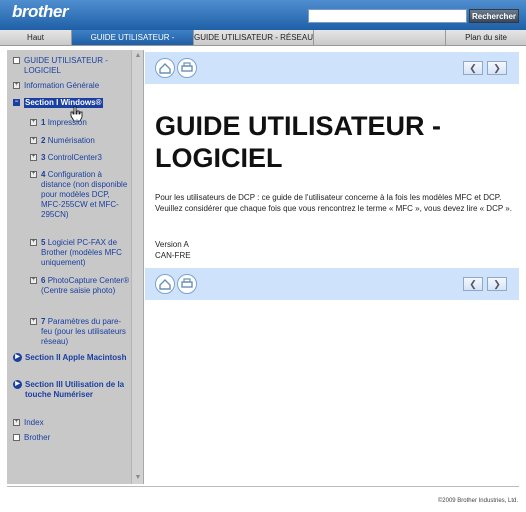 The height and width of the screenshot is (512, 526). Describe the element at coordinates (74, 157) in the screenshot. I see `sidebar-item-label: ControlCenter3` at that location.